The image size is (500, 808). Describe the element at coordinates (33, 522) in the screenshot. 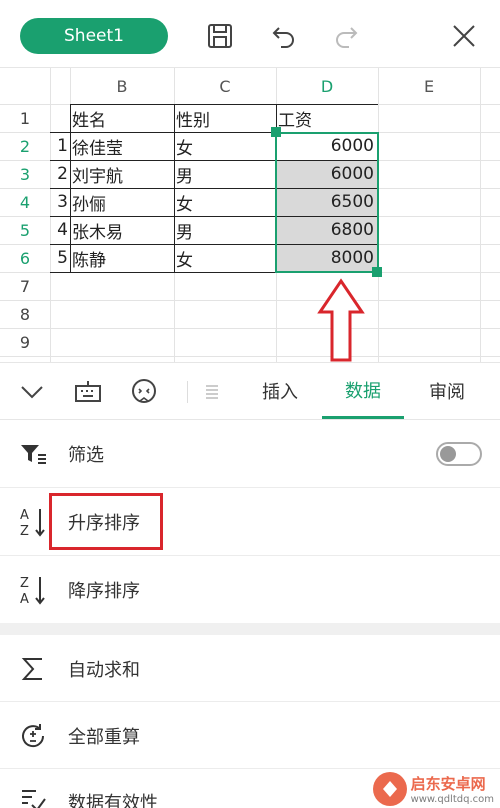

I see `sort-ascending-icon: AZ` at that location.